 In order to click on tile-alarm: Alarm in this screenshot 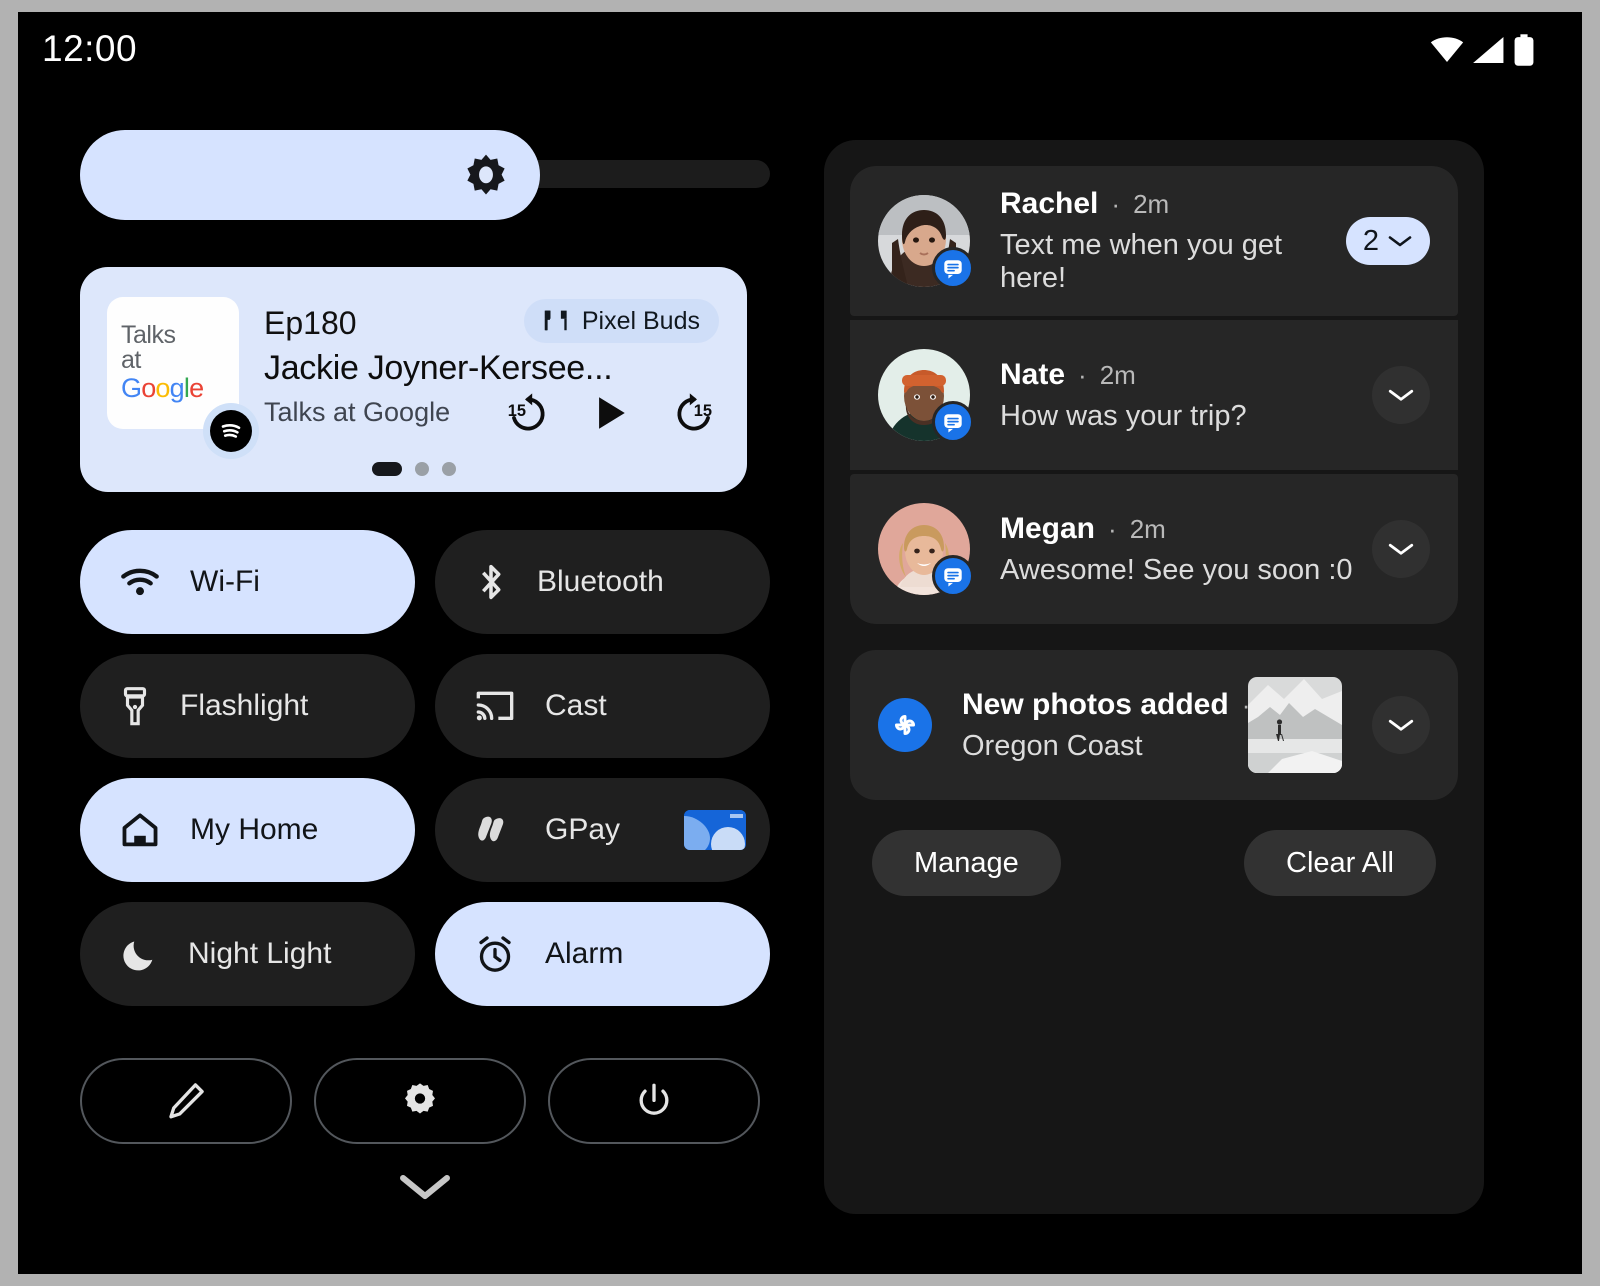, I will do `click(602, 954)`.